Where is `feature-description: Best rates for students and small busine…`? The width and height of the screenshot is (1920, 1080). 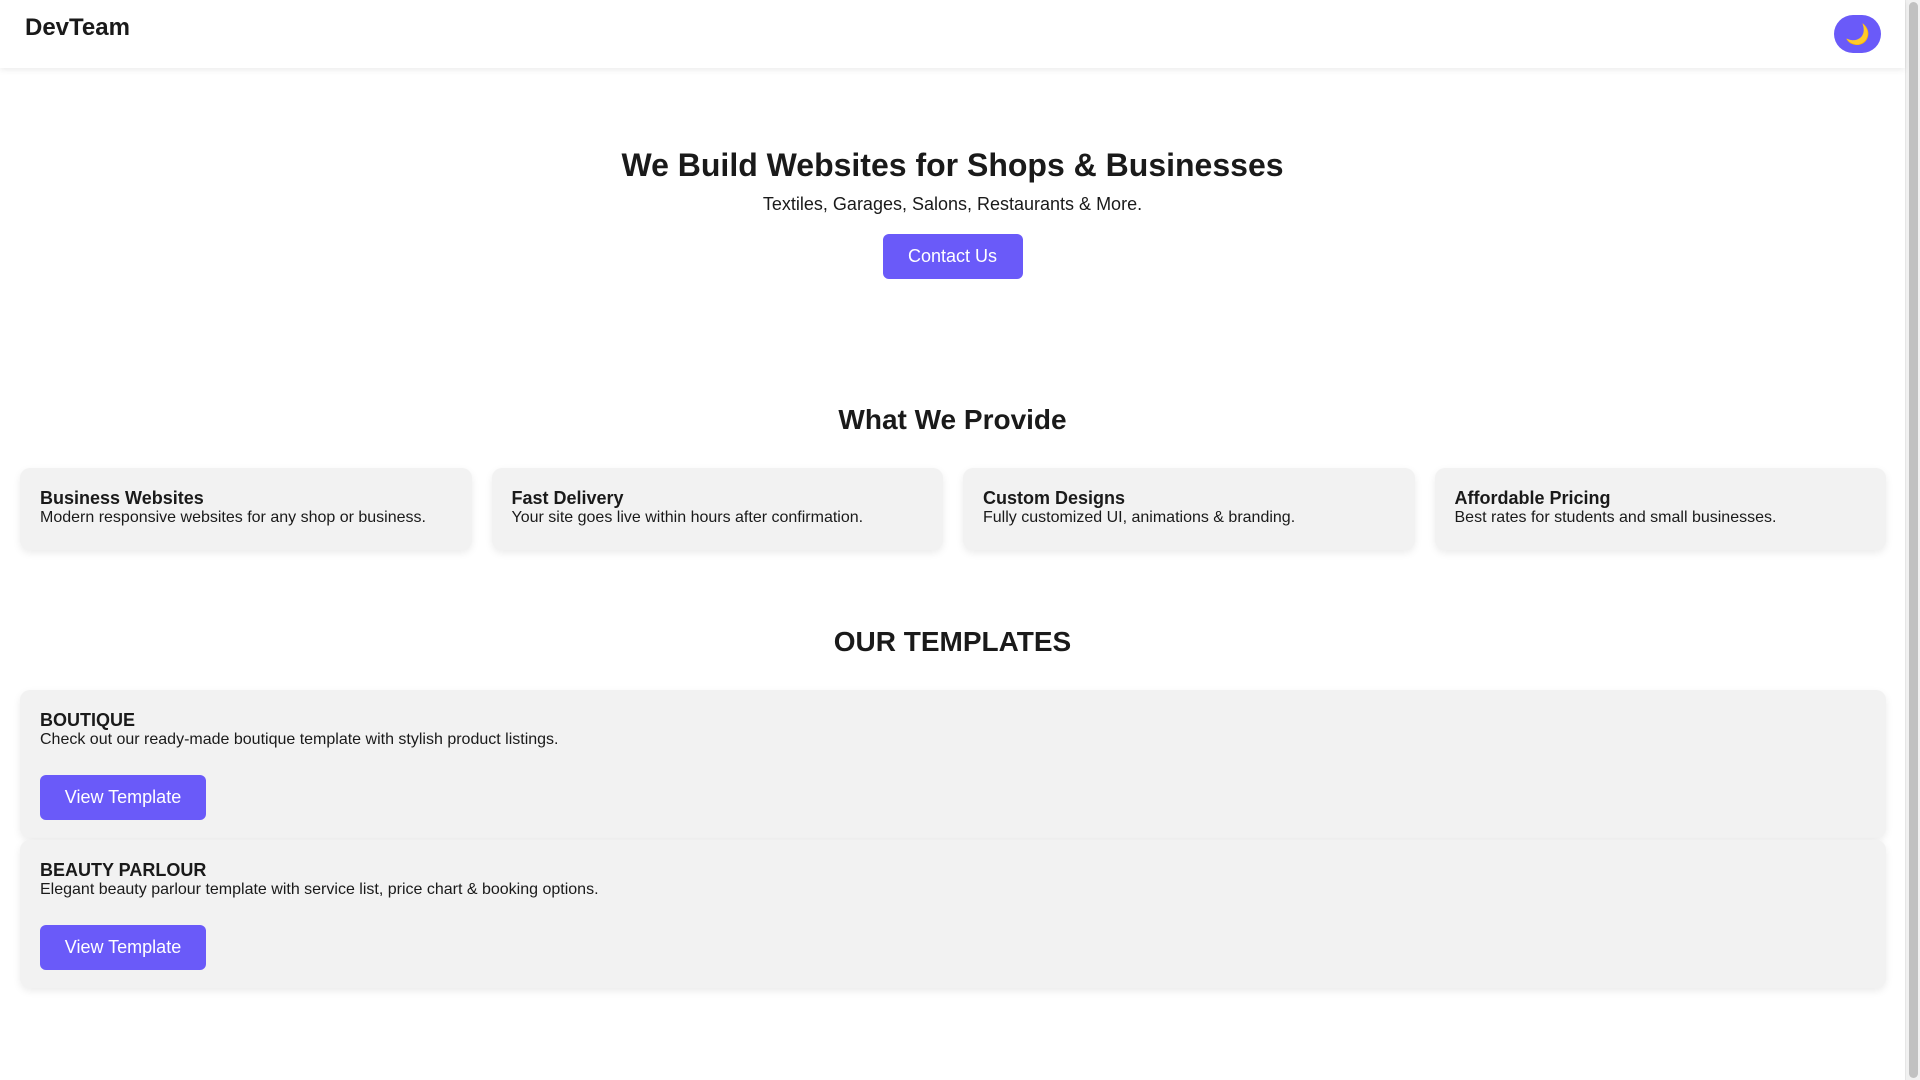
feature-description: Best rates for students and small busine… is located at coordinates (1615, 517).